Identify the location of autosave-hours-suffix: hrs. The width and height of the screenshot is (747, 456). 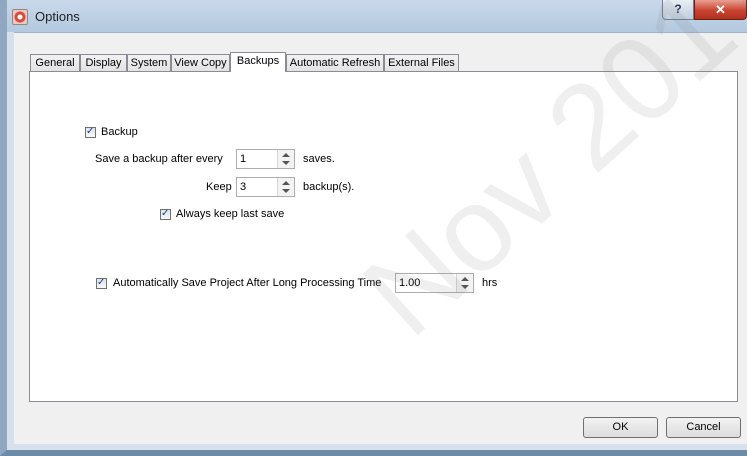
(490, 283).